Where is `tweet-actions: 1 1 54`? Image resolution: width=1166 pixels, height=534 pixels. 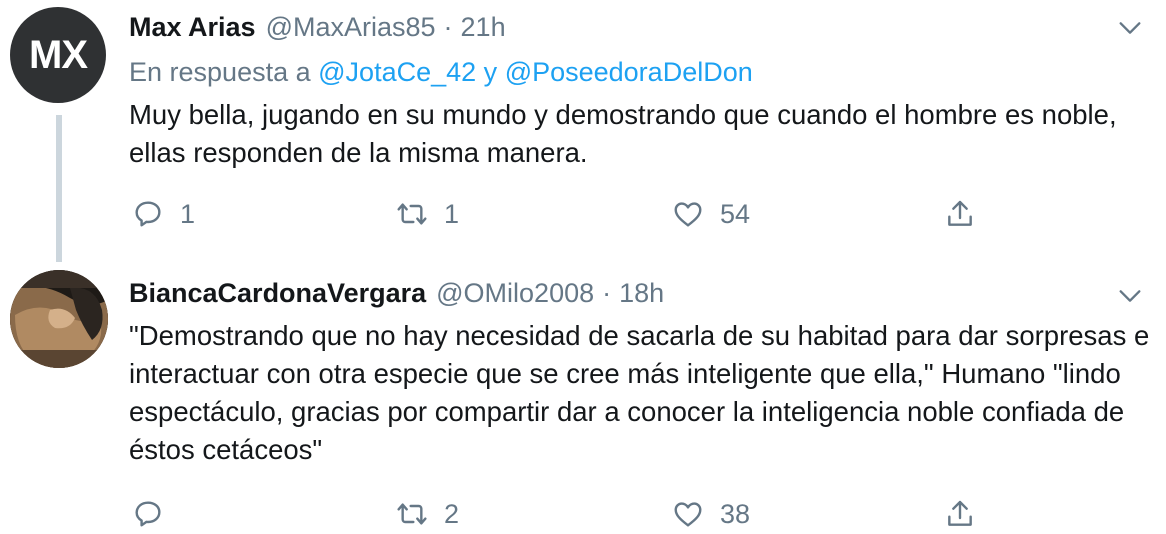 tweet-actions: 1 1 54 is located at coordinates (583, 214).